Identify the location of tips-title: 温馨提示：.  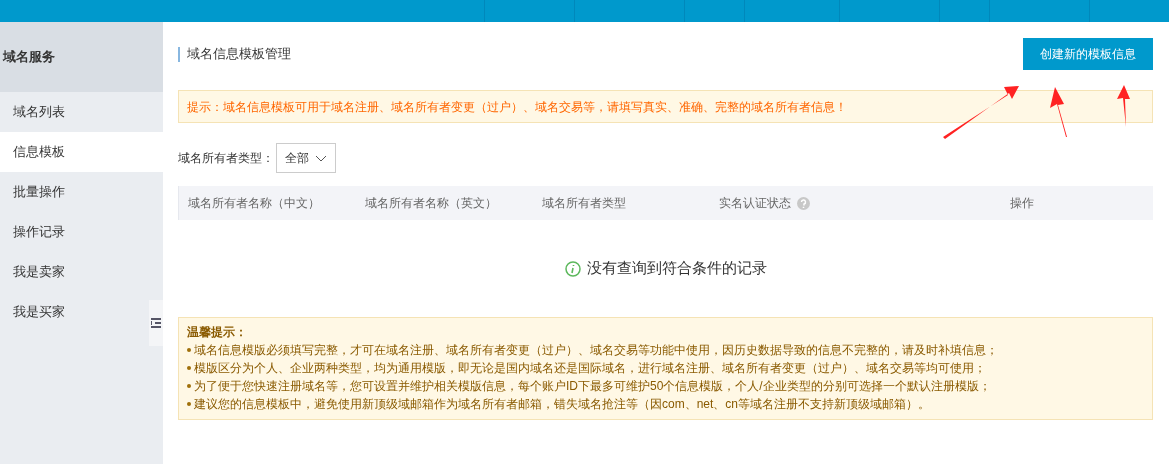
(217, 332).